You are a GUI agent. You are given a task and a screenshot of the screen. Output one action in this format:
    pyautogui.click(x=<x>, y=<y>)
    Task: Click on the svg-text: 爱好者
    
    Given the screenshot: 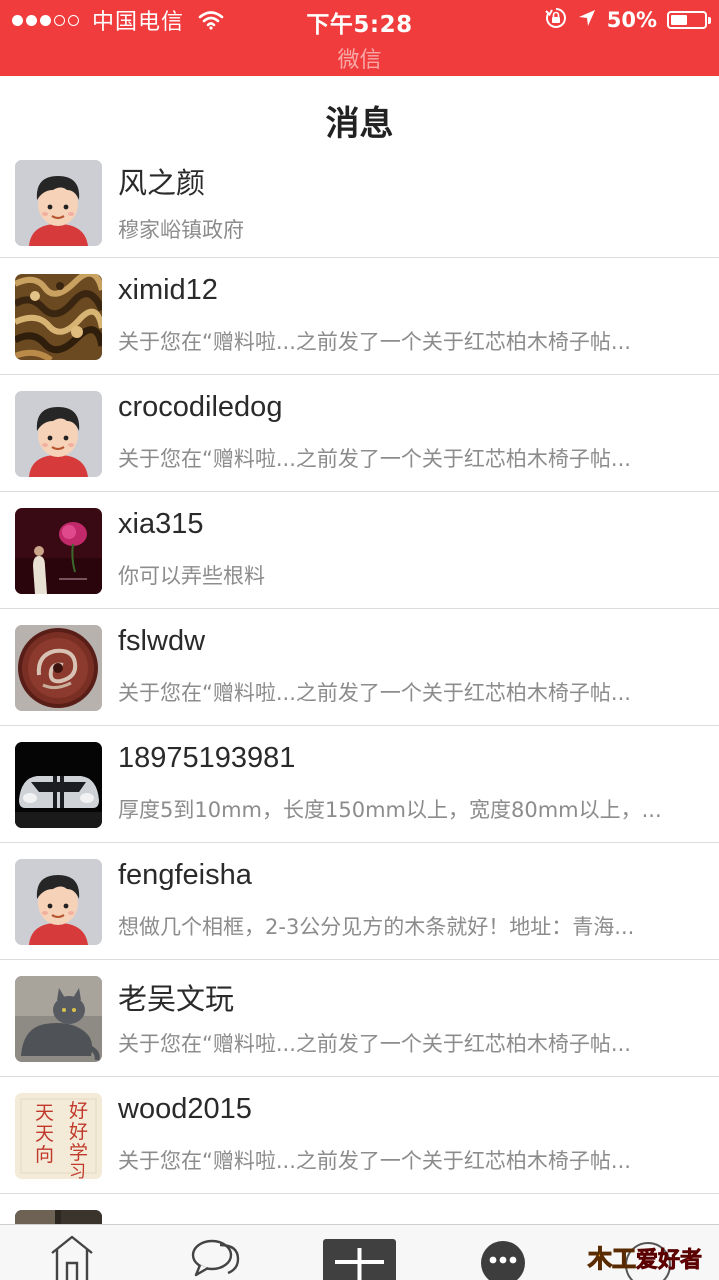 What is the action you would take?
    pyautogui.click(x=669, y=1260)
    